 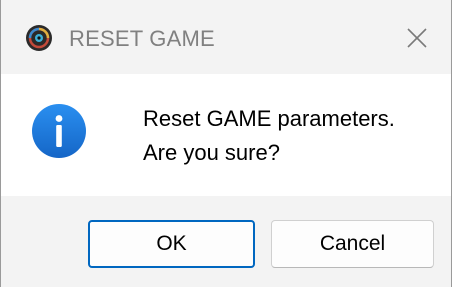 What do you see at coordinates (39, 38) in the screenshot?
I see `game-app-icon` at bounding box center [39, 38].